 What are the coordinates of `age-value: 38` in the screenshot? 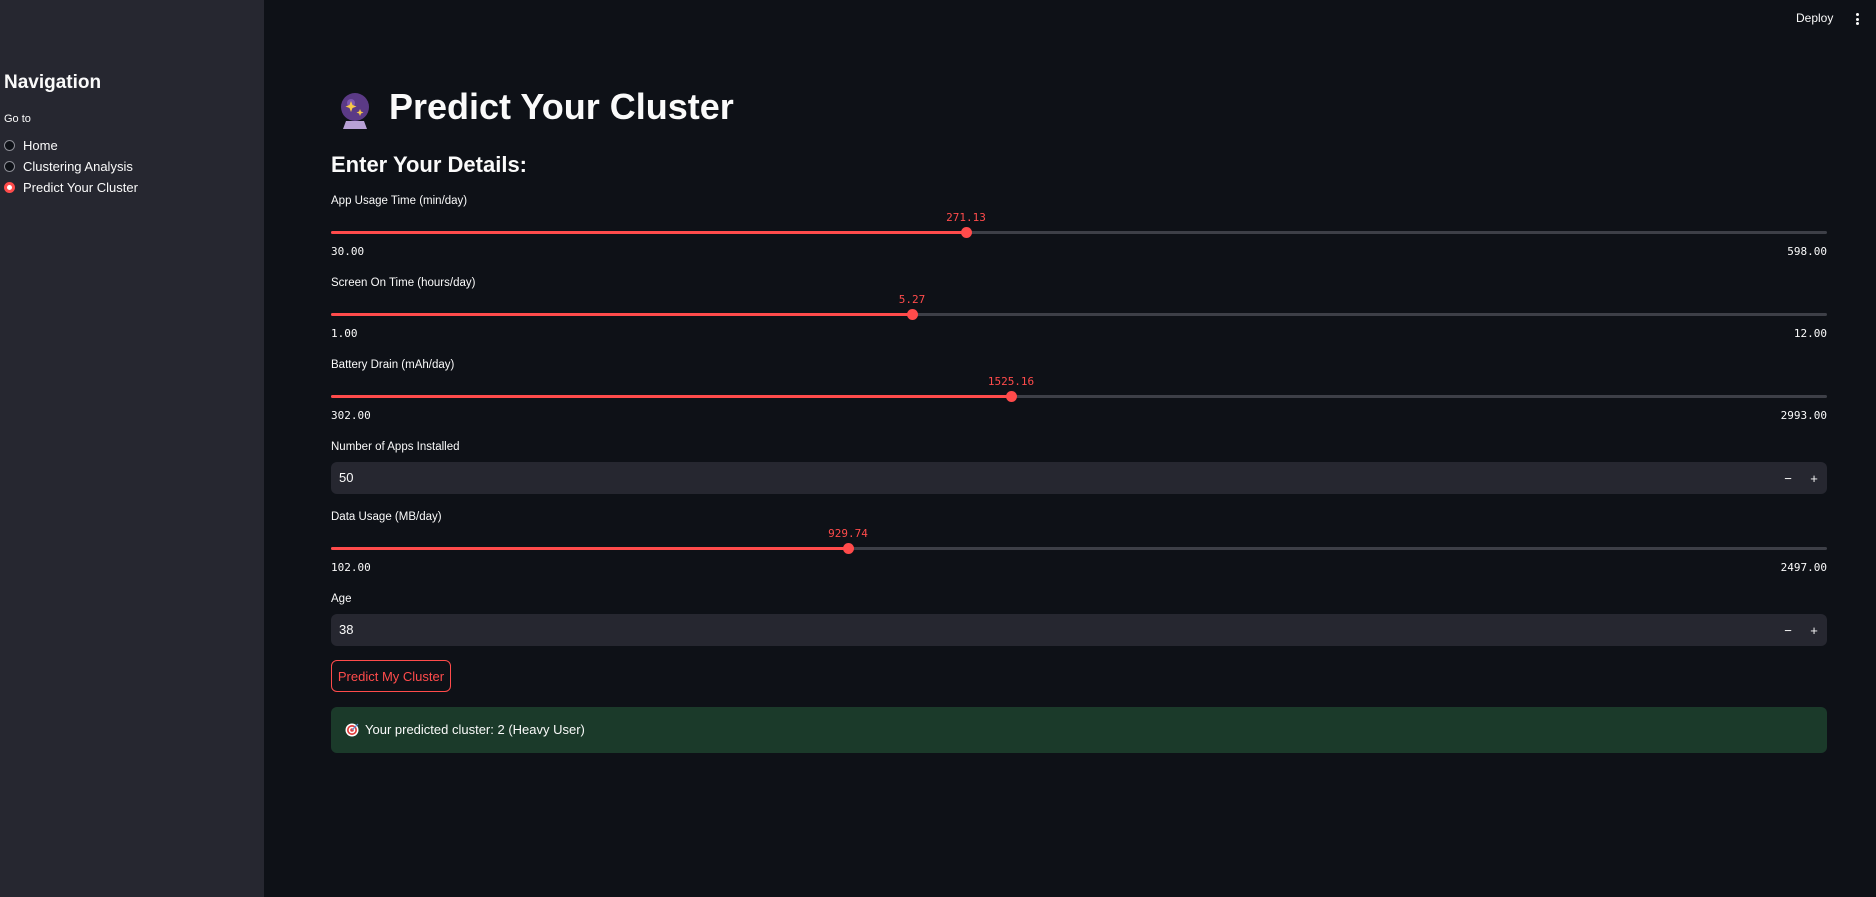 It's located at (346, 629).